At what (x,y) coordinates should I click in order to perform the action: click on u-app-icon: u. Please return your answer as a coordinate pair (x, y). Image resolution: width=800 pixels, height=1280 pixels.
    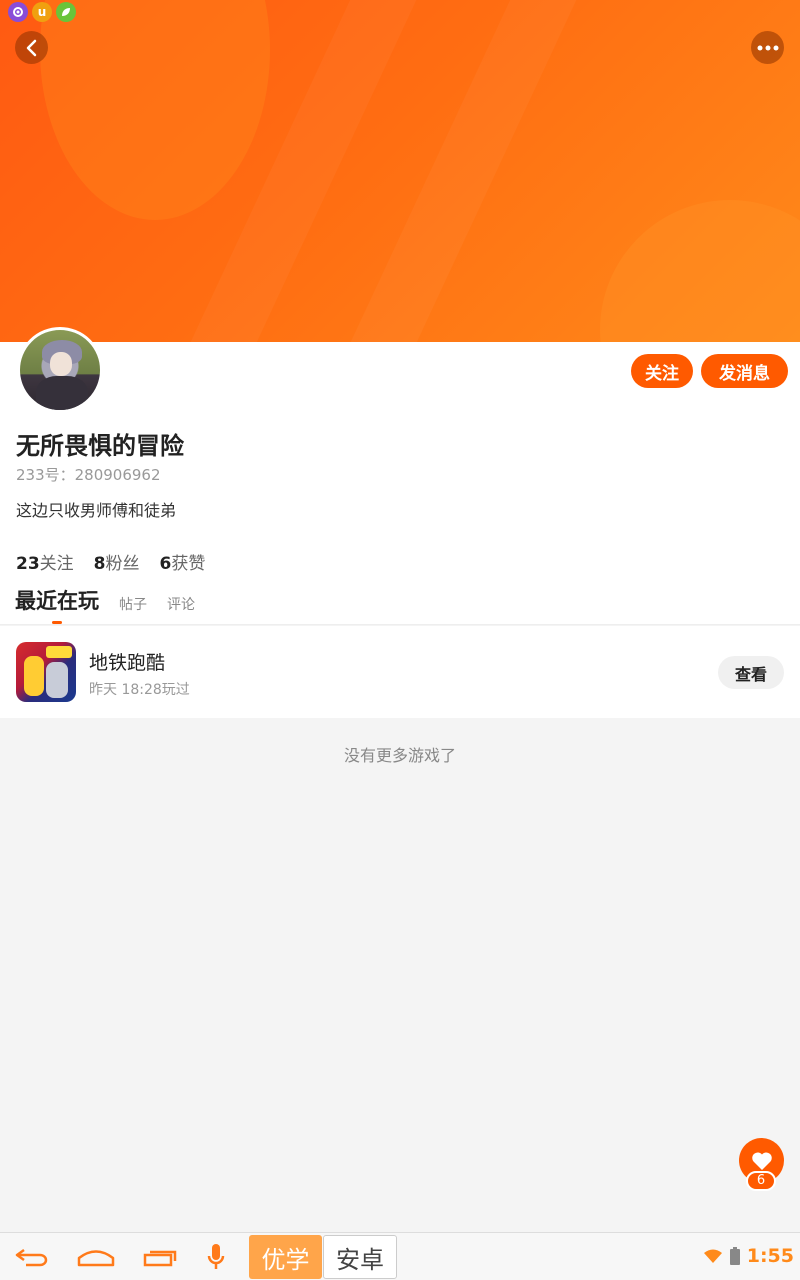
    Looking at the image, I should click on (42, 12).